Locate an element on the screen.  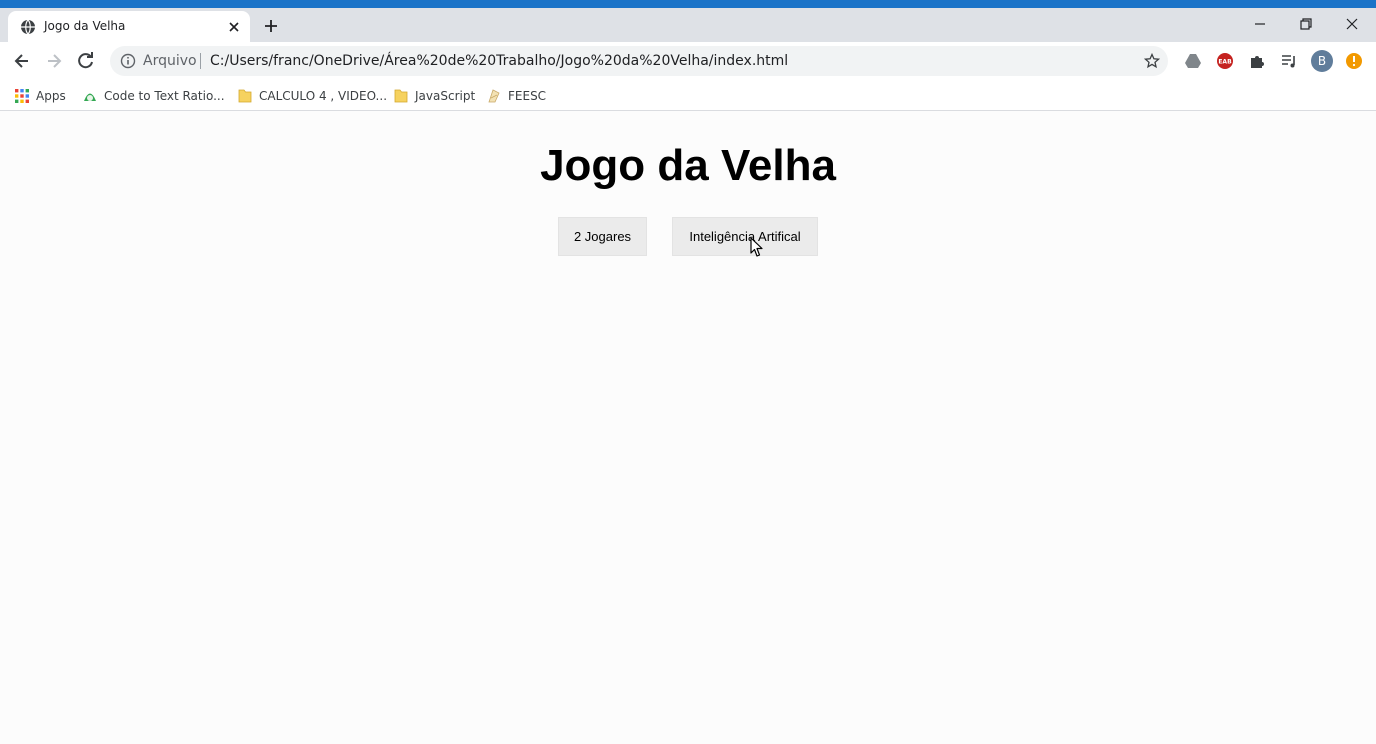
bookmark-feesc: FEESC is located at coordinates (516, 96).